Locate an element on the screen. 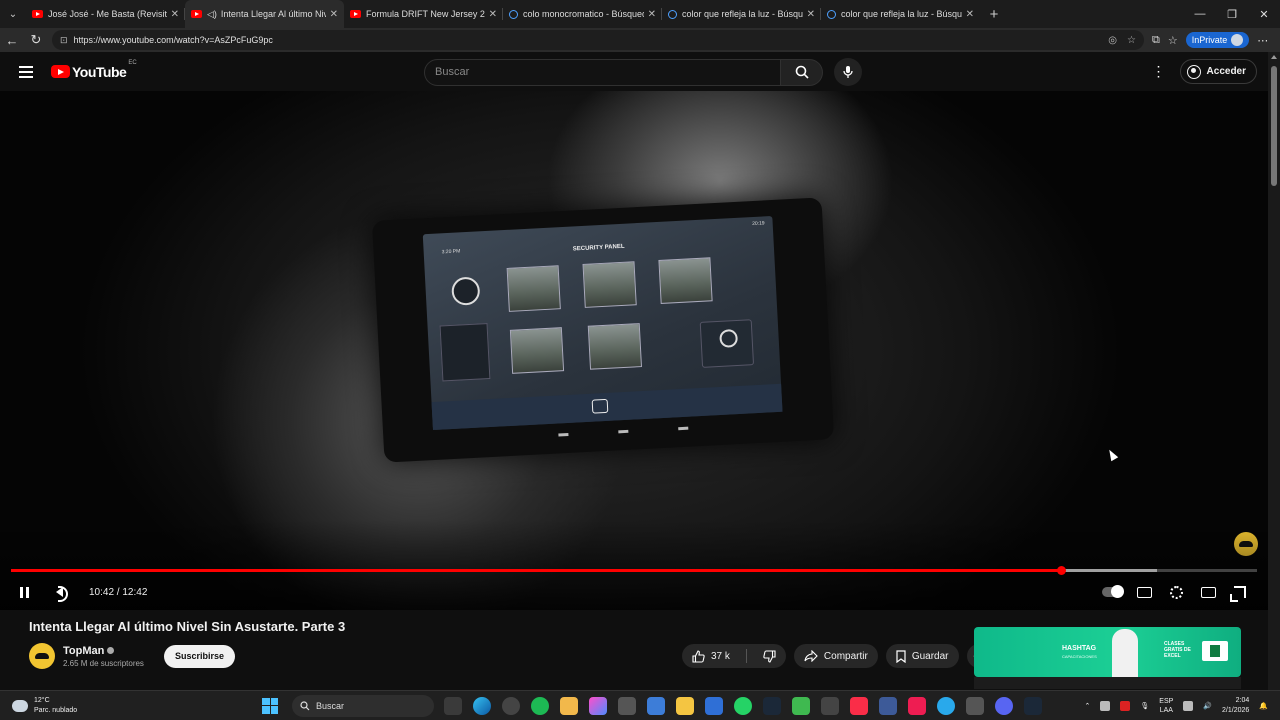 The width and height of the screenshot is (1280, 720). capcut-icon is located at coordinates (888, 705).